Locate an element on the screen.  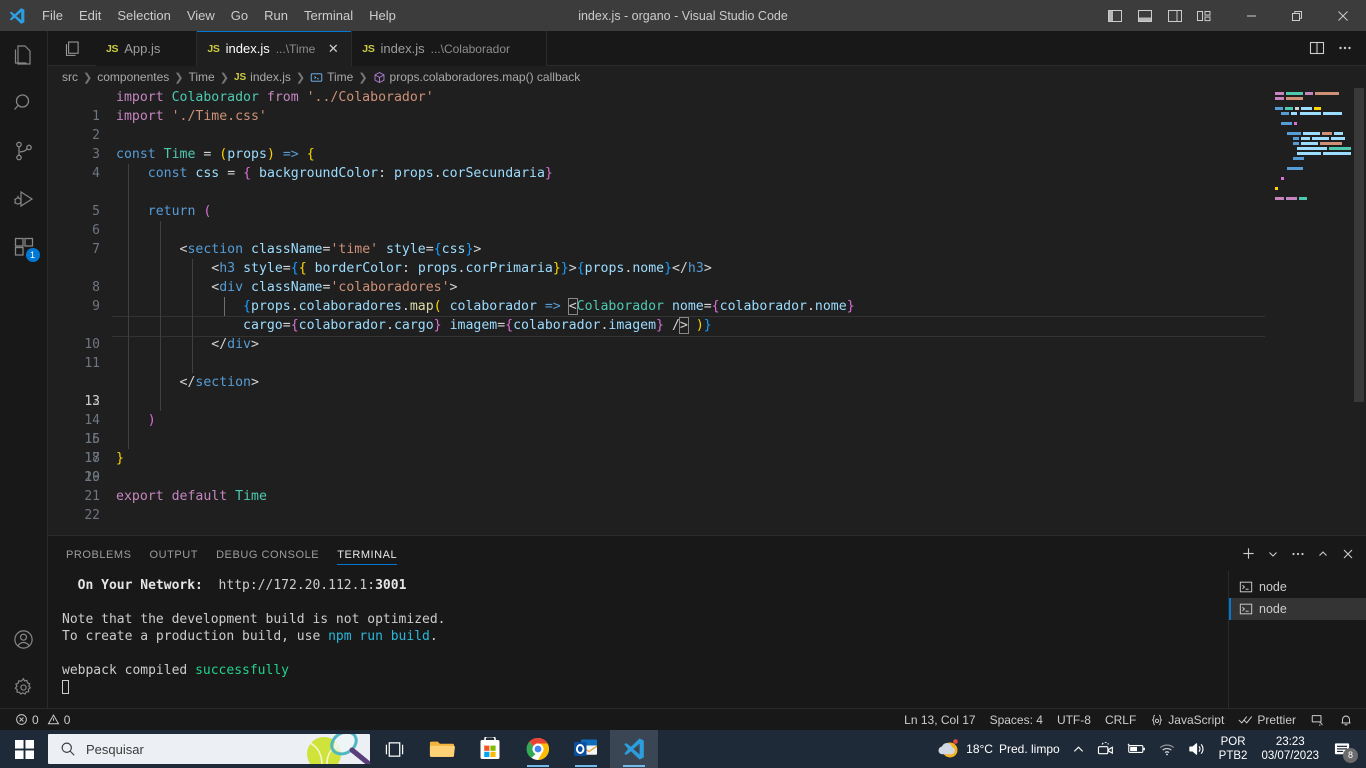
sidebar-item-run-and-debug is located at coordinates (24, 199).